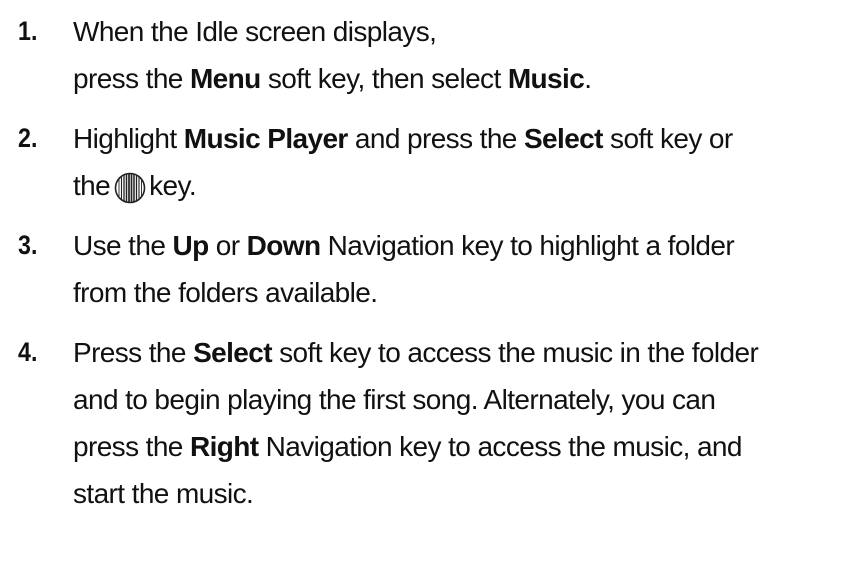 This screenshot has height=570, width=863. I want to click on text-run: and press the, so click(435, 138).